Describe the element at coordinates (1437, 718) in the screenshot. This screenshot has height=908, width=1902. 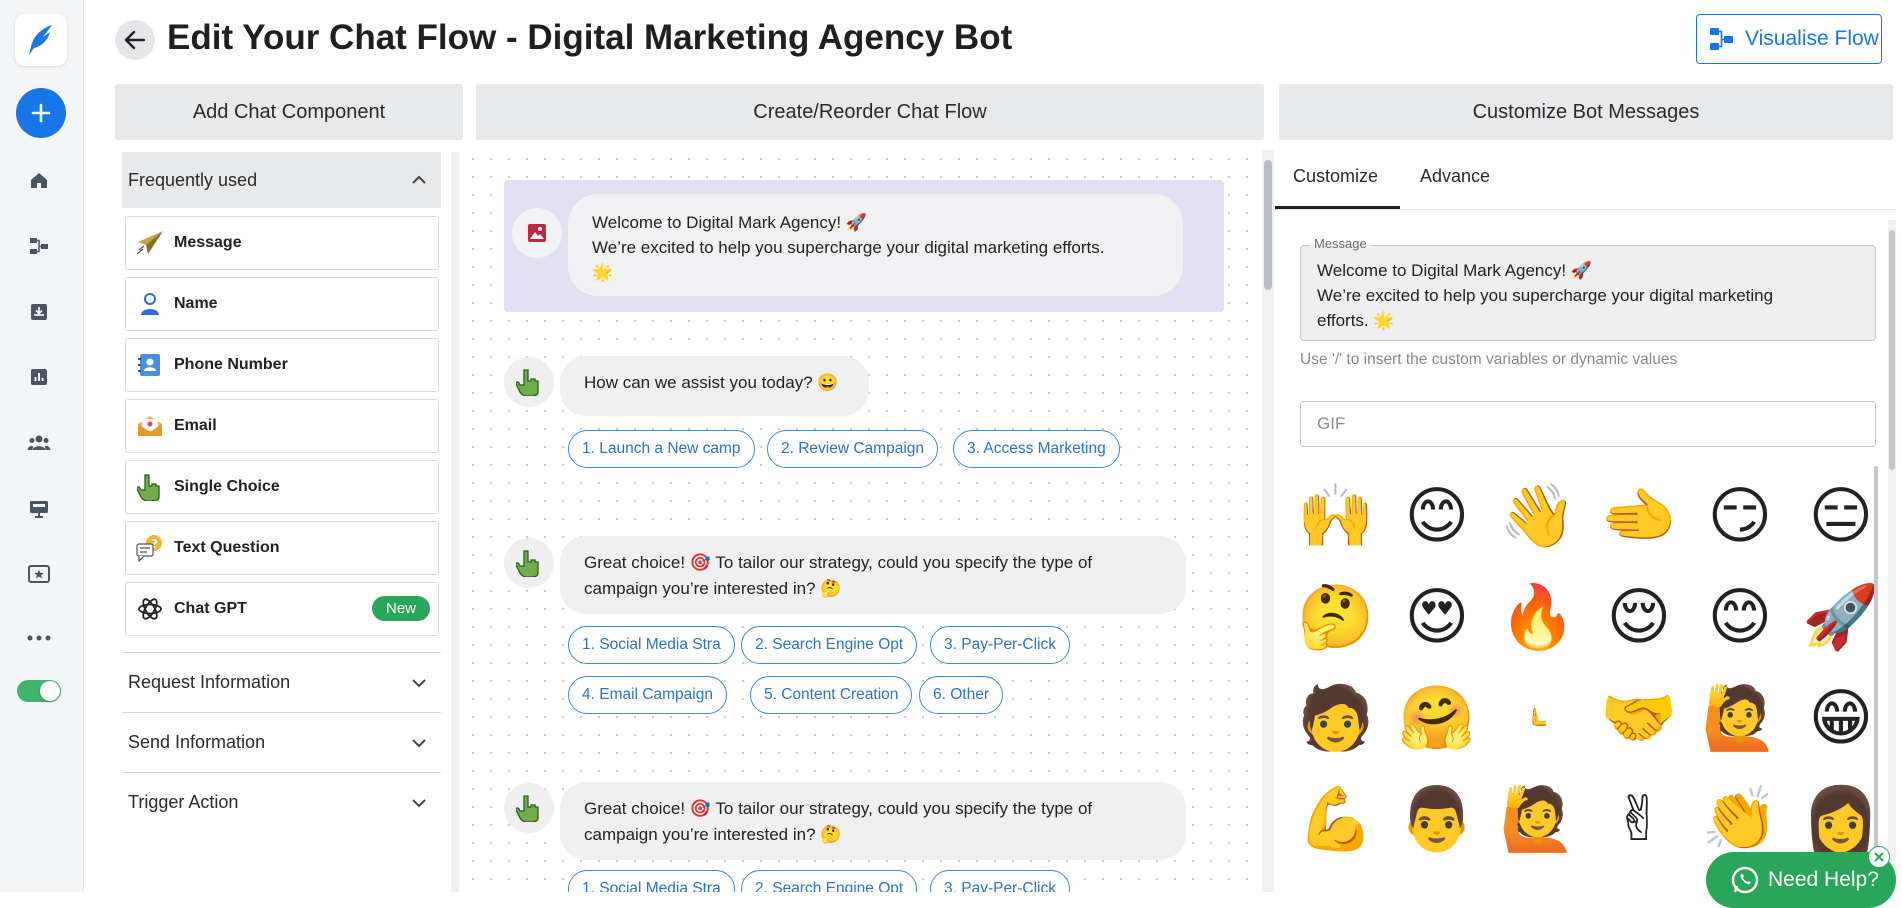
I see `emoji-option: 🤗` at that location.